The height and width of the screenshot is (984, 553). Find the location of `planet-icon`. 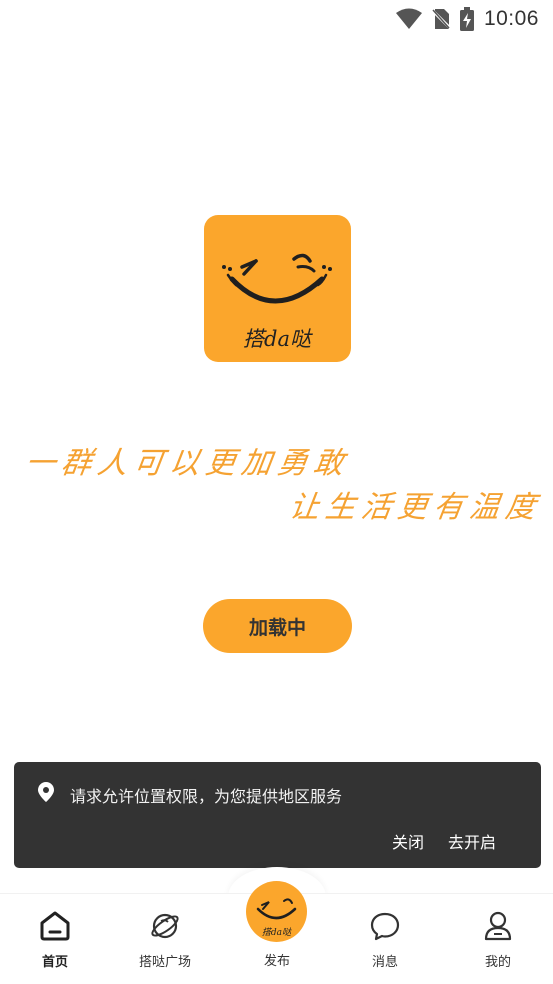

planet-icon is located at coordinates (165, 926).